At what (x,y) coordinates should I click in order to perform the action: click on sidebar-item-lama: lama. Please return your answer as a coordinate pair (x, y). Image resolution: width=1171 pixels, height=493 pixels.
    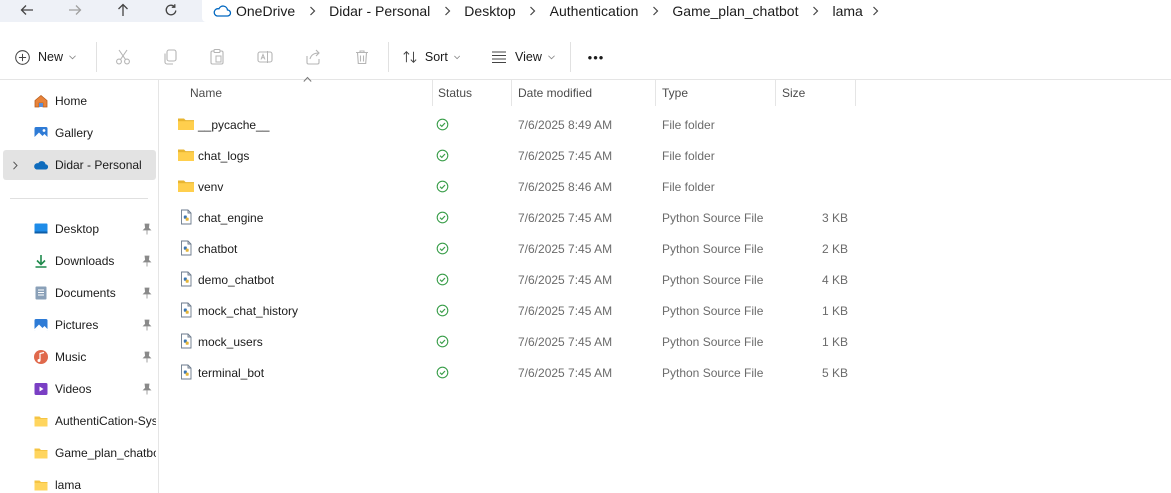
    Looking at the image, I should click on (78, 481).